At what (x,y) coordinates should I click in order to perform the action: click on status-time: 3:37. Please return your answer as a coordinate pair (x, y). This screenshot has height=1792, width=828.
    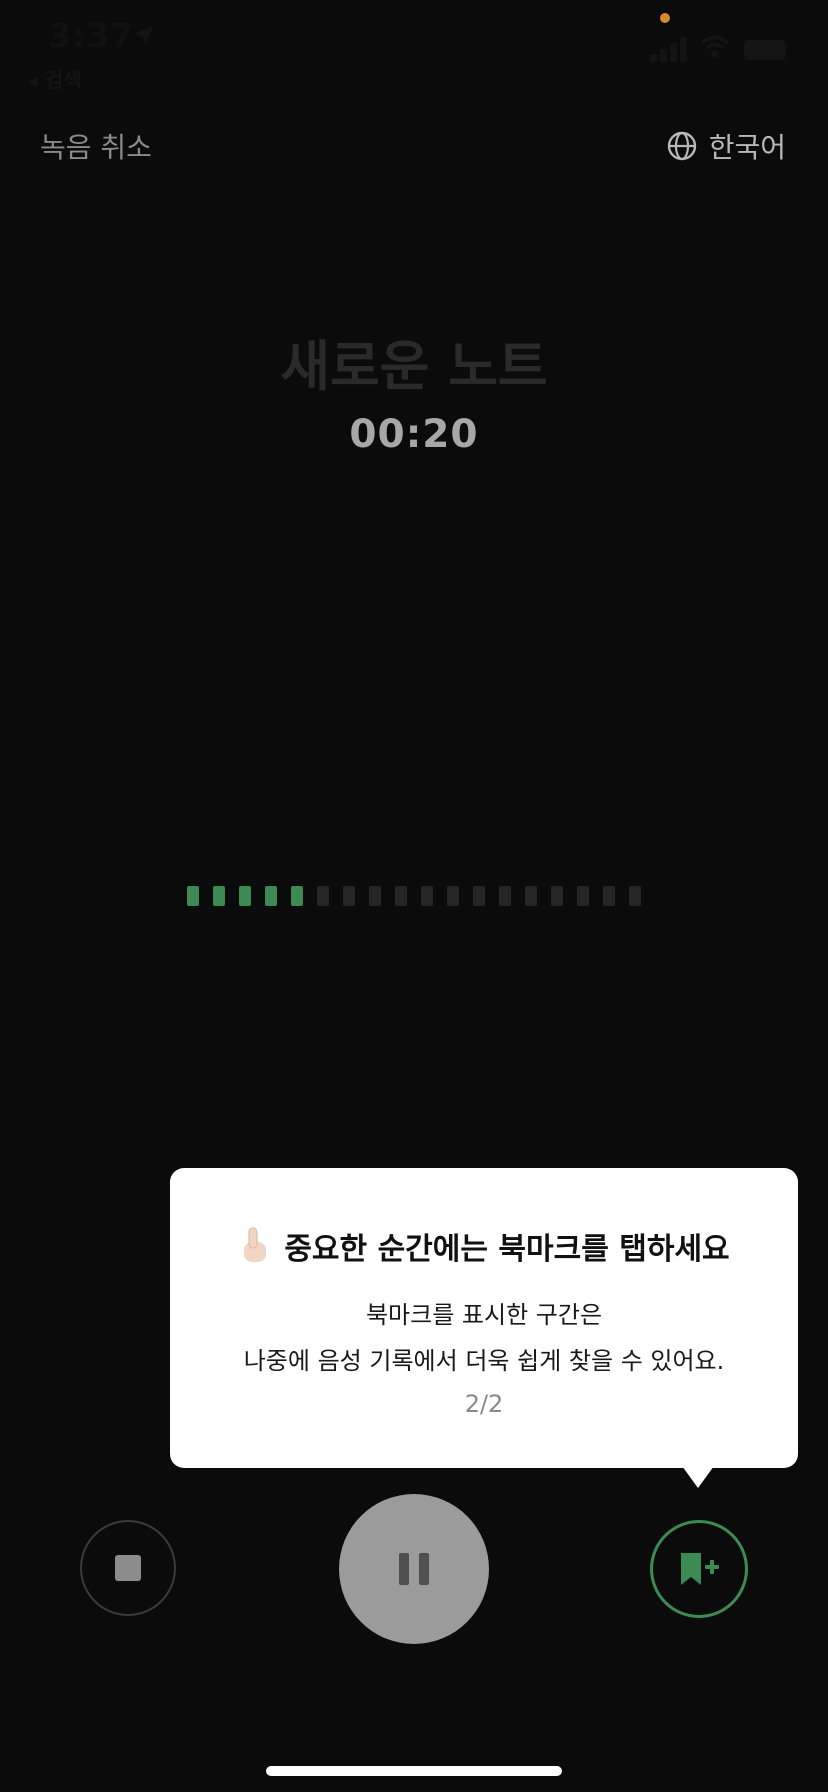
    Looking at the image, I should click on (91, 35).